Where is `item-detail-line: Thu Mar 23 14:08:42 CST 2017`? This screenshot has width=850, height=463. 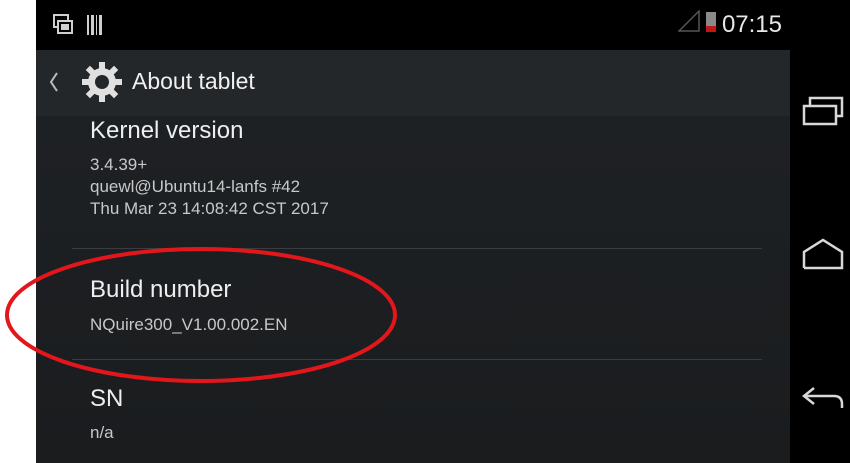 item-detail-line: Thu Mar 23 14:08:42 CST 2017 is located at coordinates (209, 208).